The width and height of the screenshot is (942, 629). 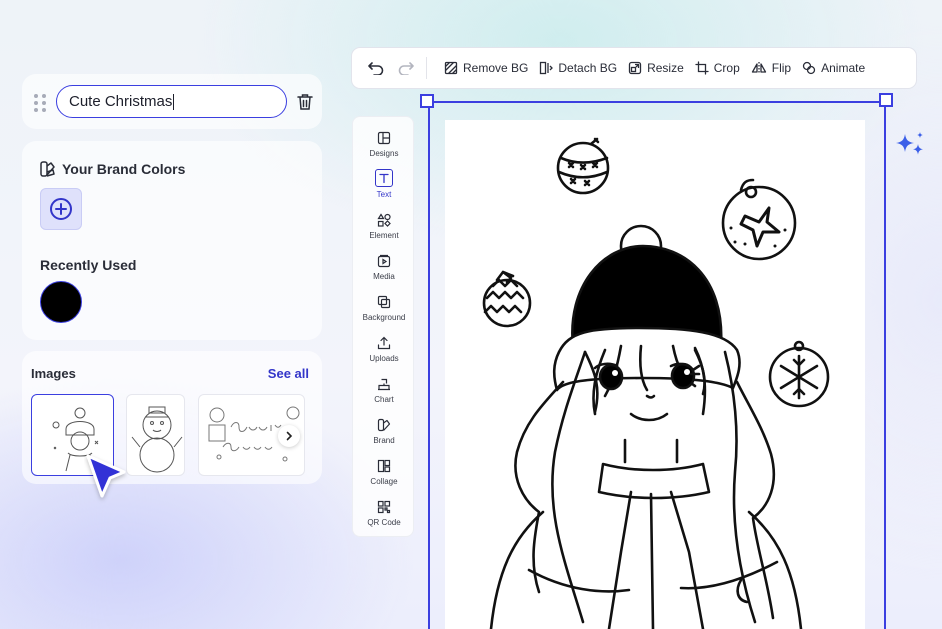 What do you see at coordinates (384, 434) in the screenshot?
I see `sidebar-item-brand: Brand` at bounding box center [384, 434].